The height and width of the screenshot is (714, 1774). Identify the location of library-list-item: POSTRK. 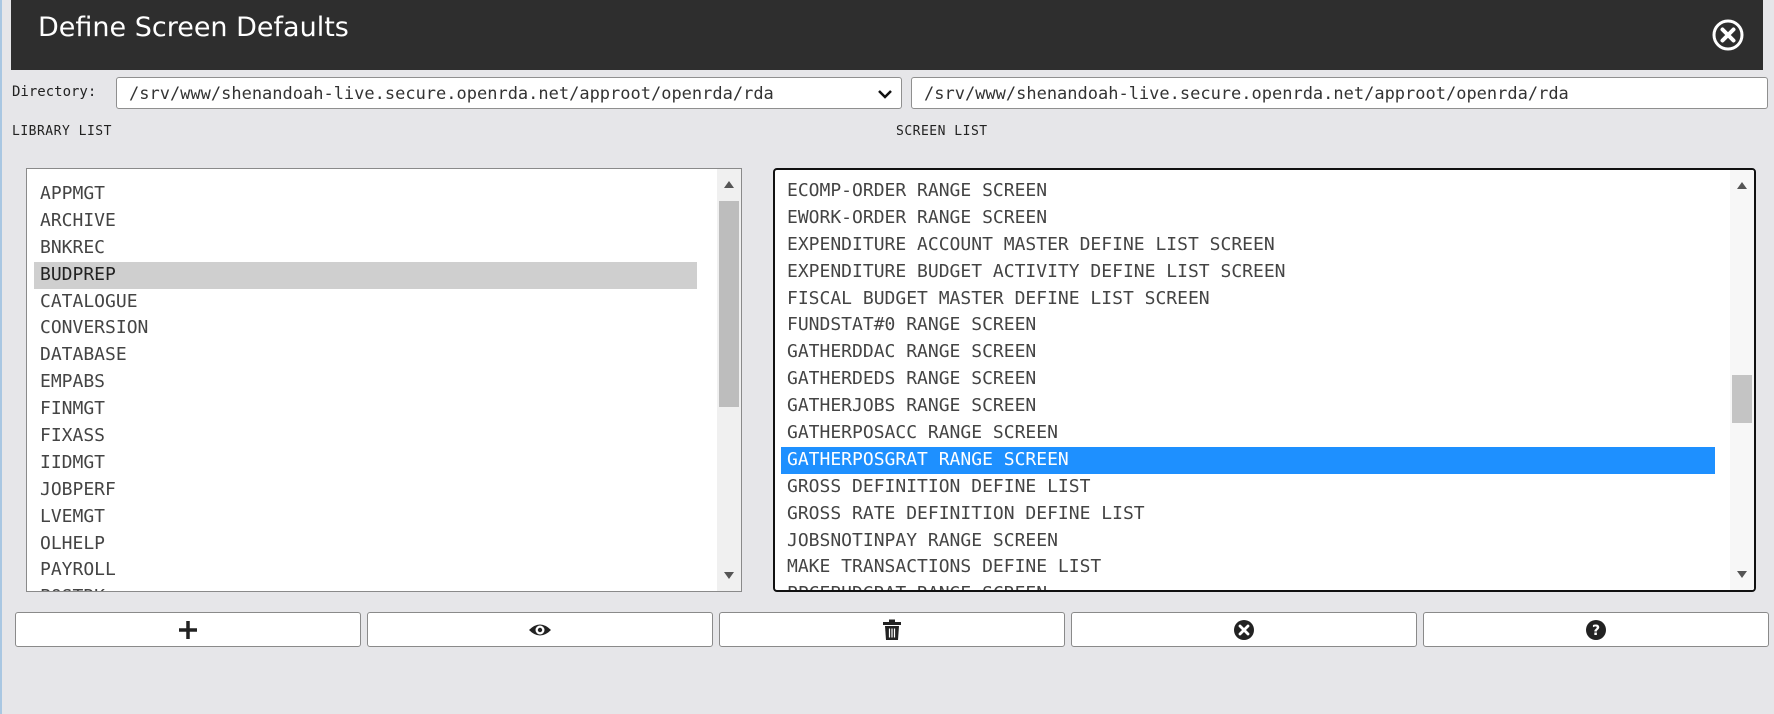
(365, 587).